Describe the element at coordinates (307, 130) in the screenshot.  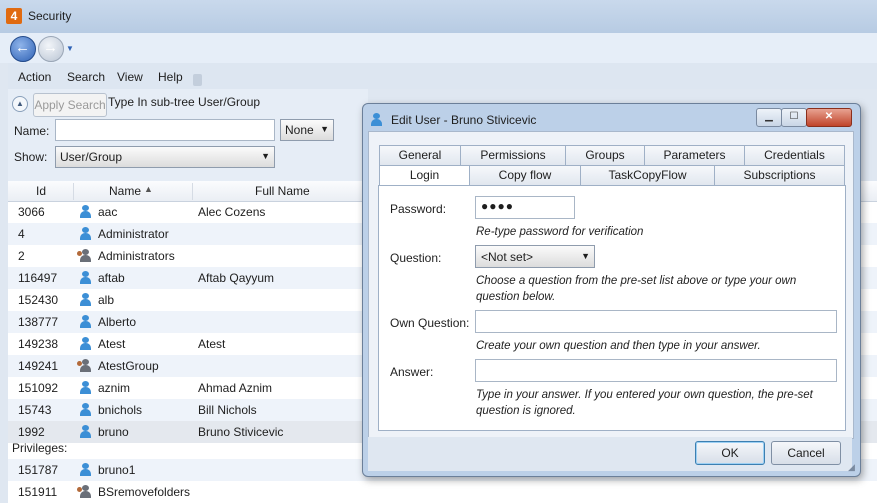
I see `name-mode-select: None ▼` at that location.